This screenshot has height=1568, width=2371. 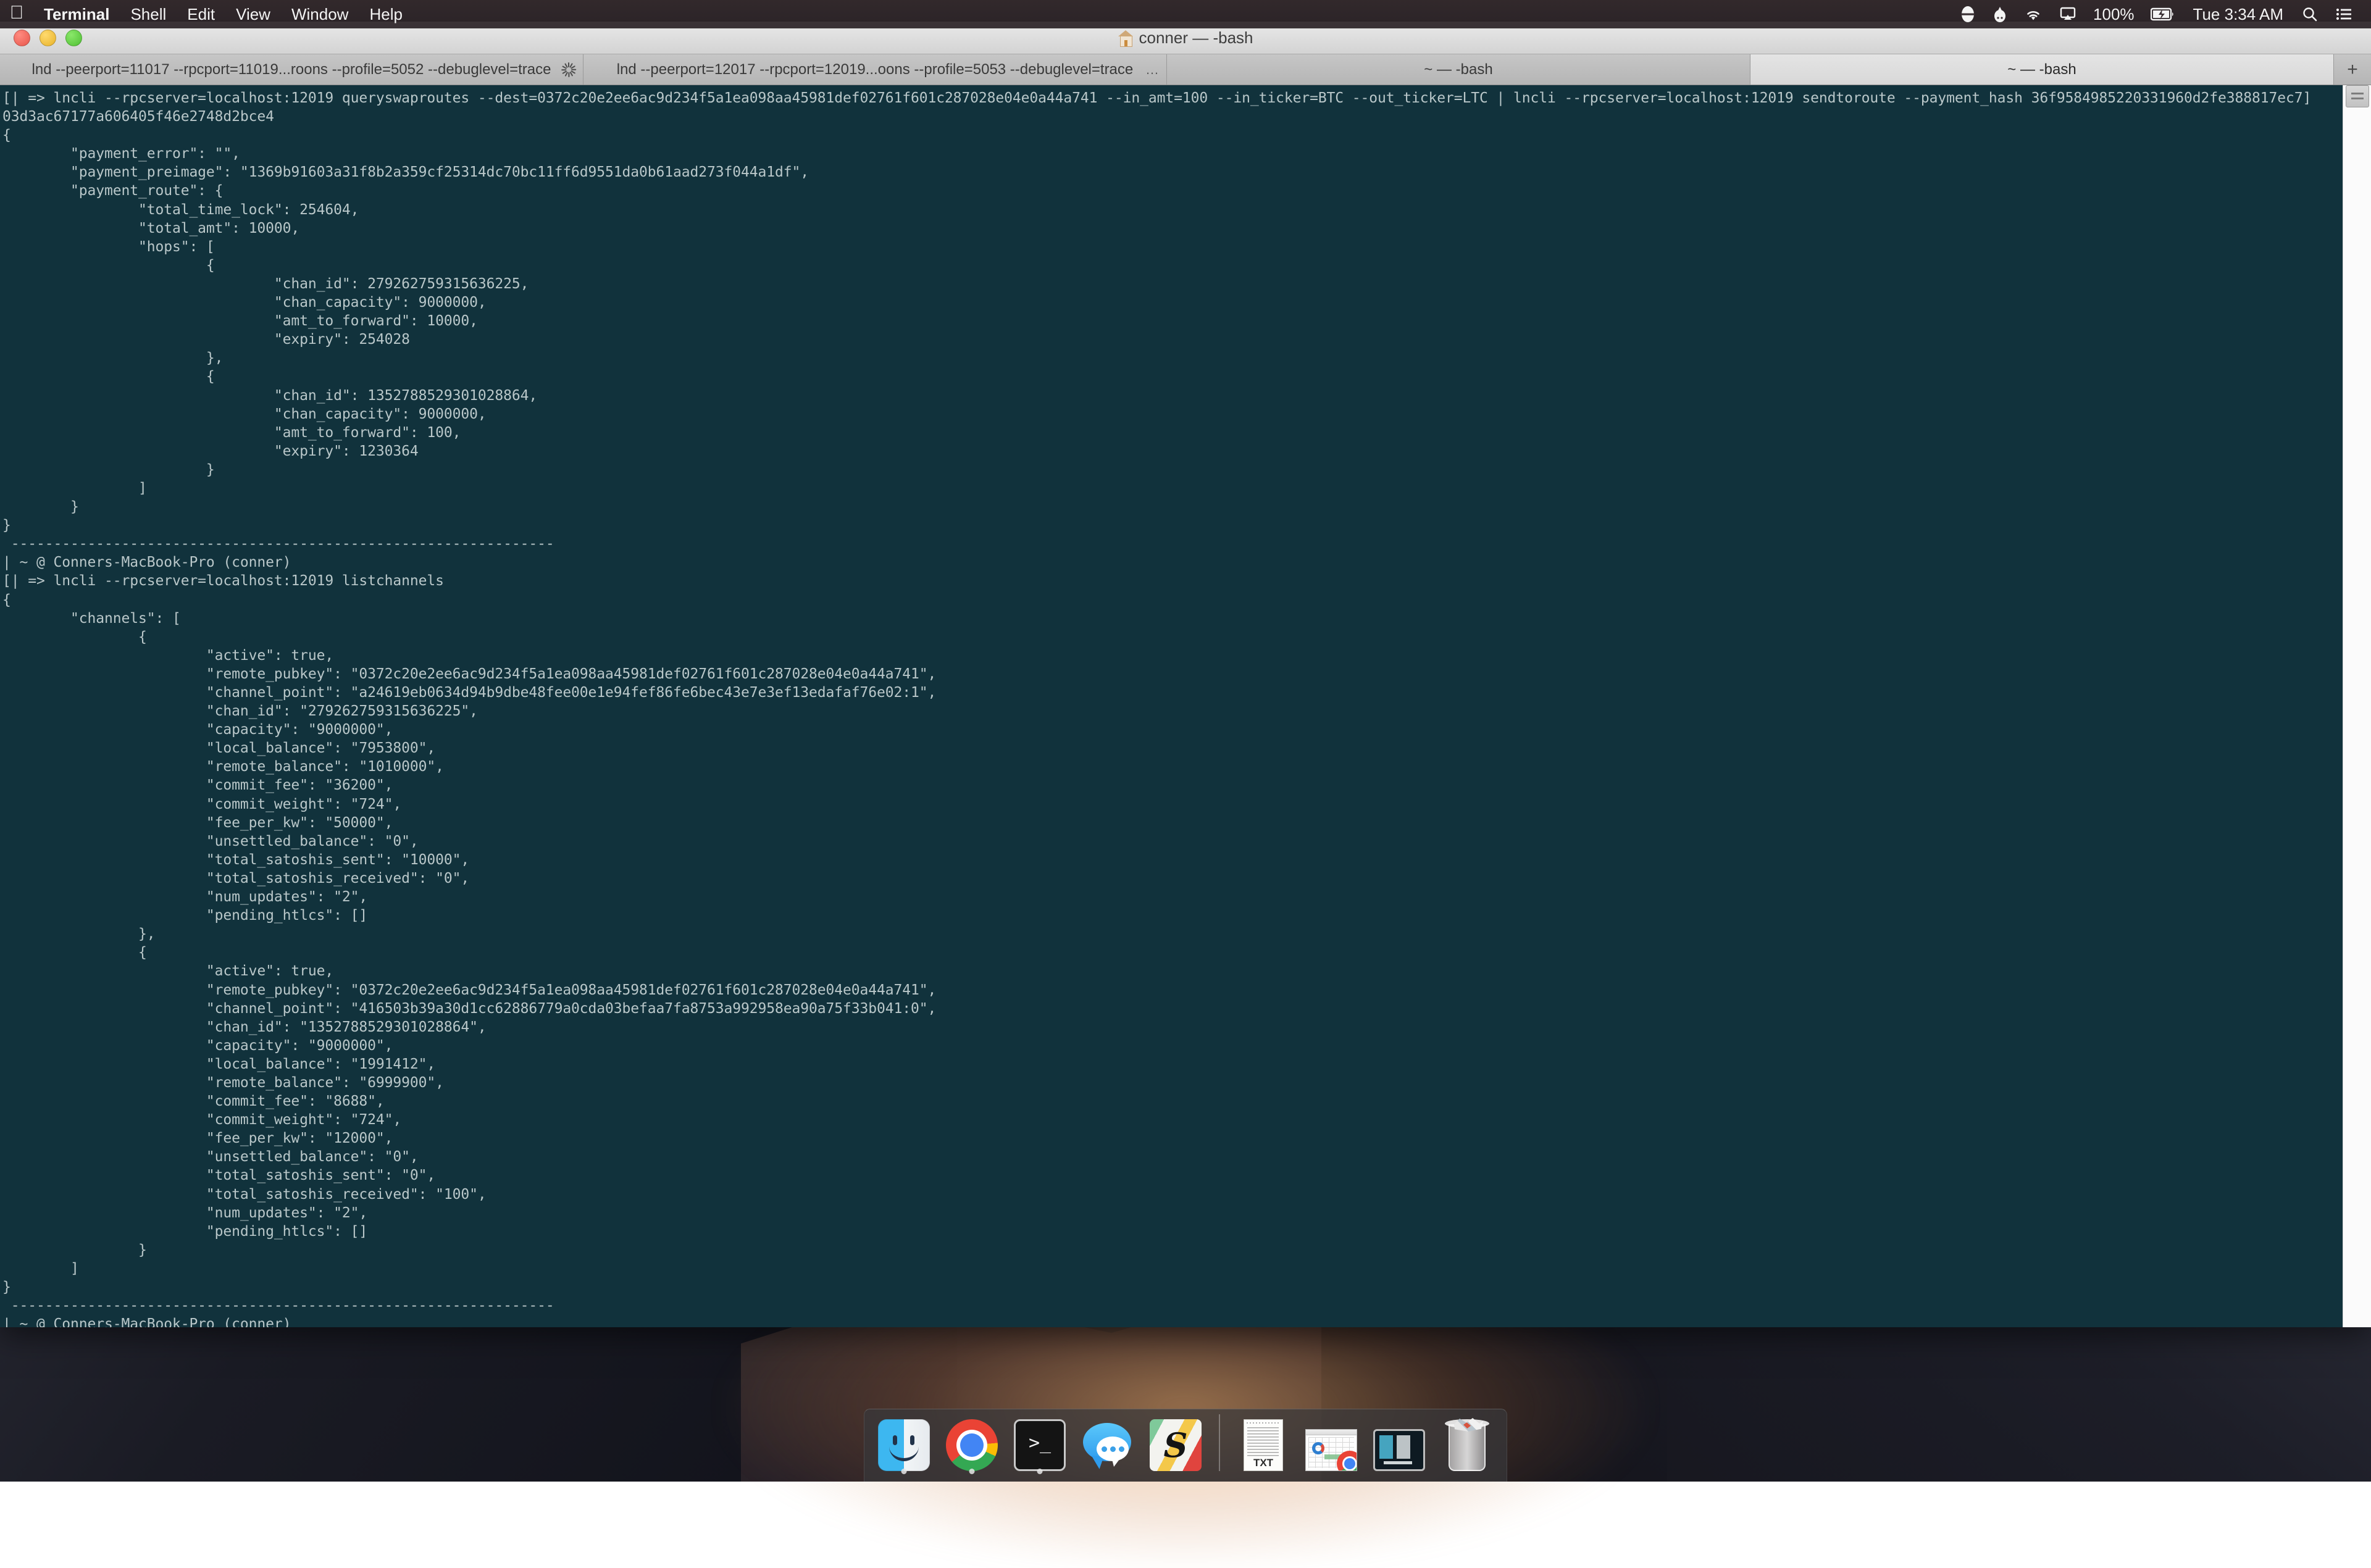 I want to click on dock-item-trash, so click(x=1467, y=1442).